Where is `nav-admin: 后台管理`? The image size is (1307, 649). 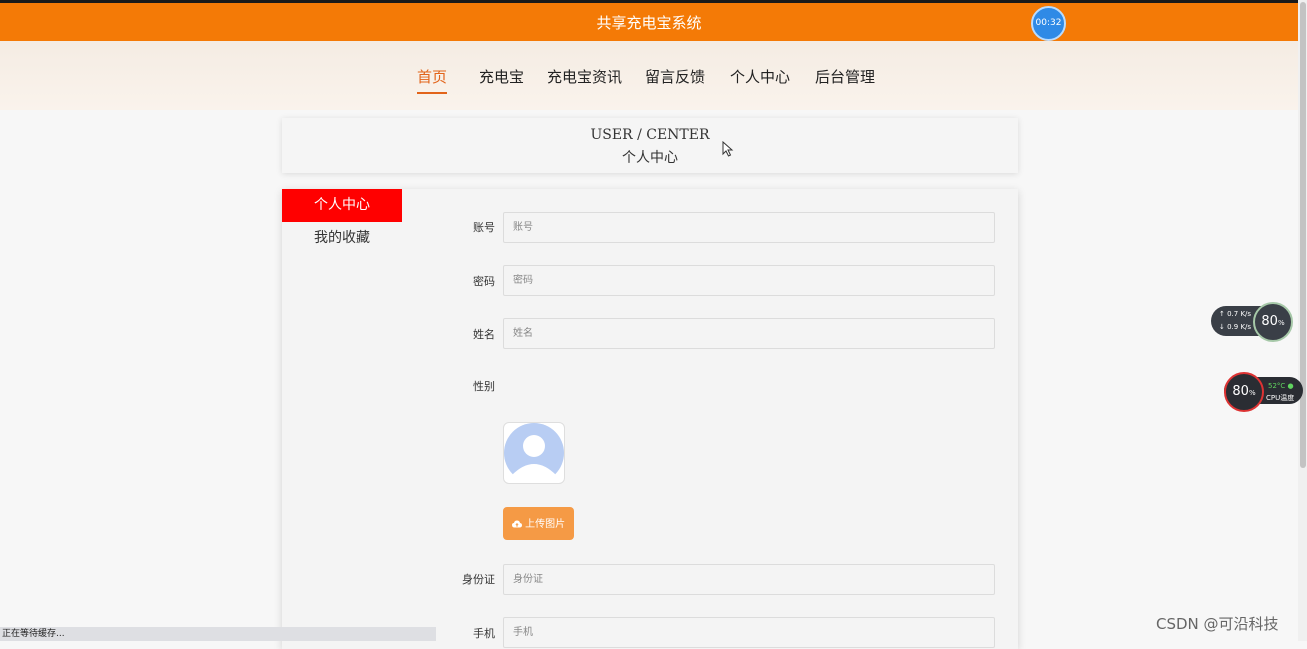 nav-admin: 后台管理 is located at coordinates (845, 79).